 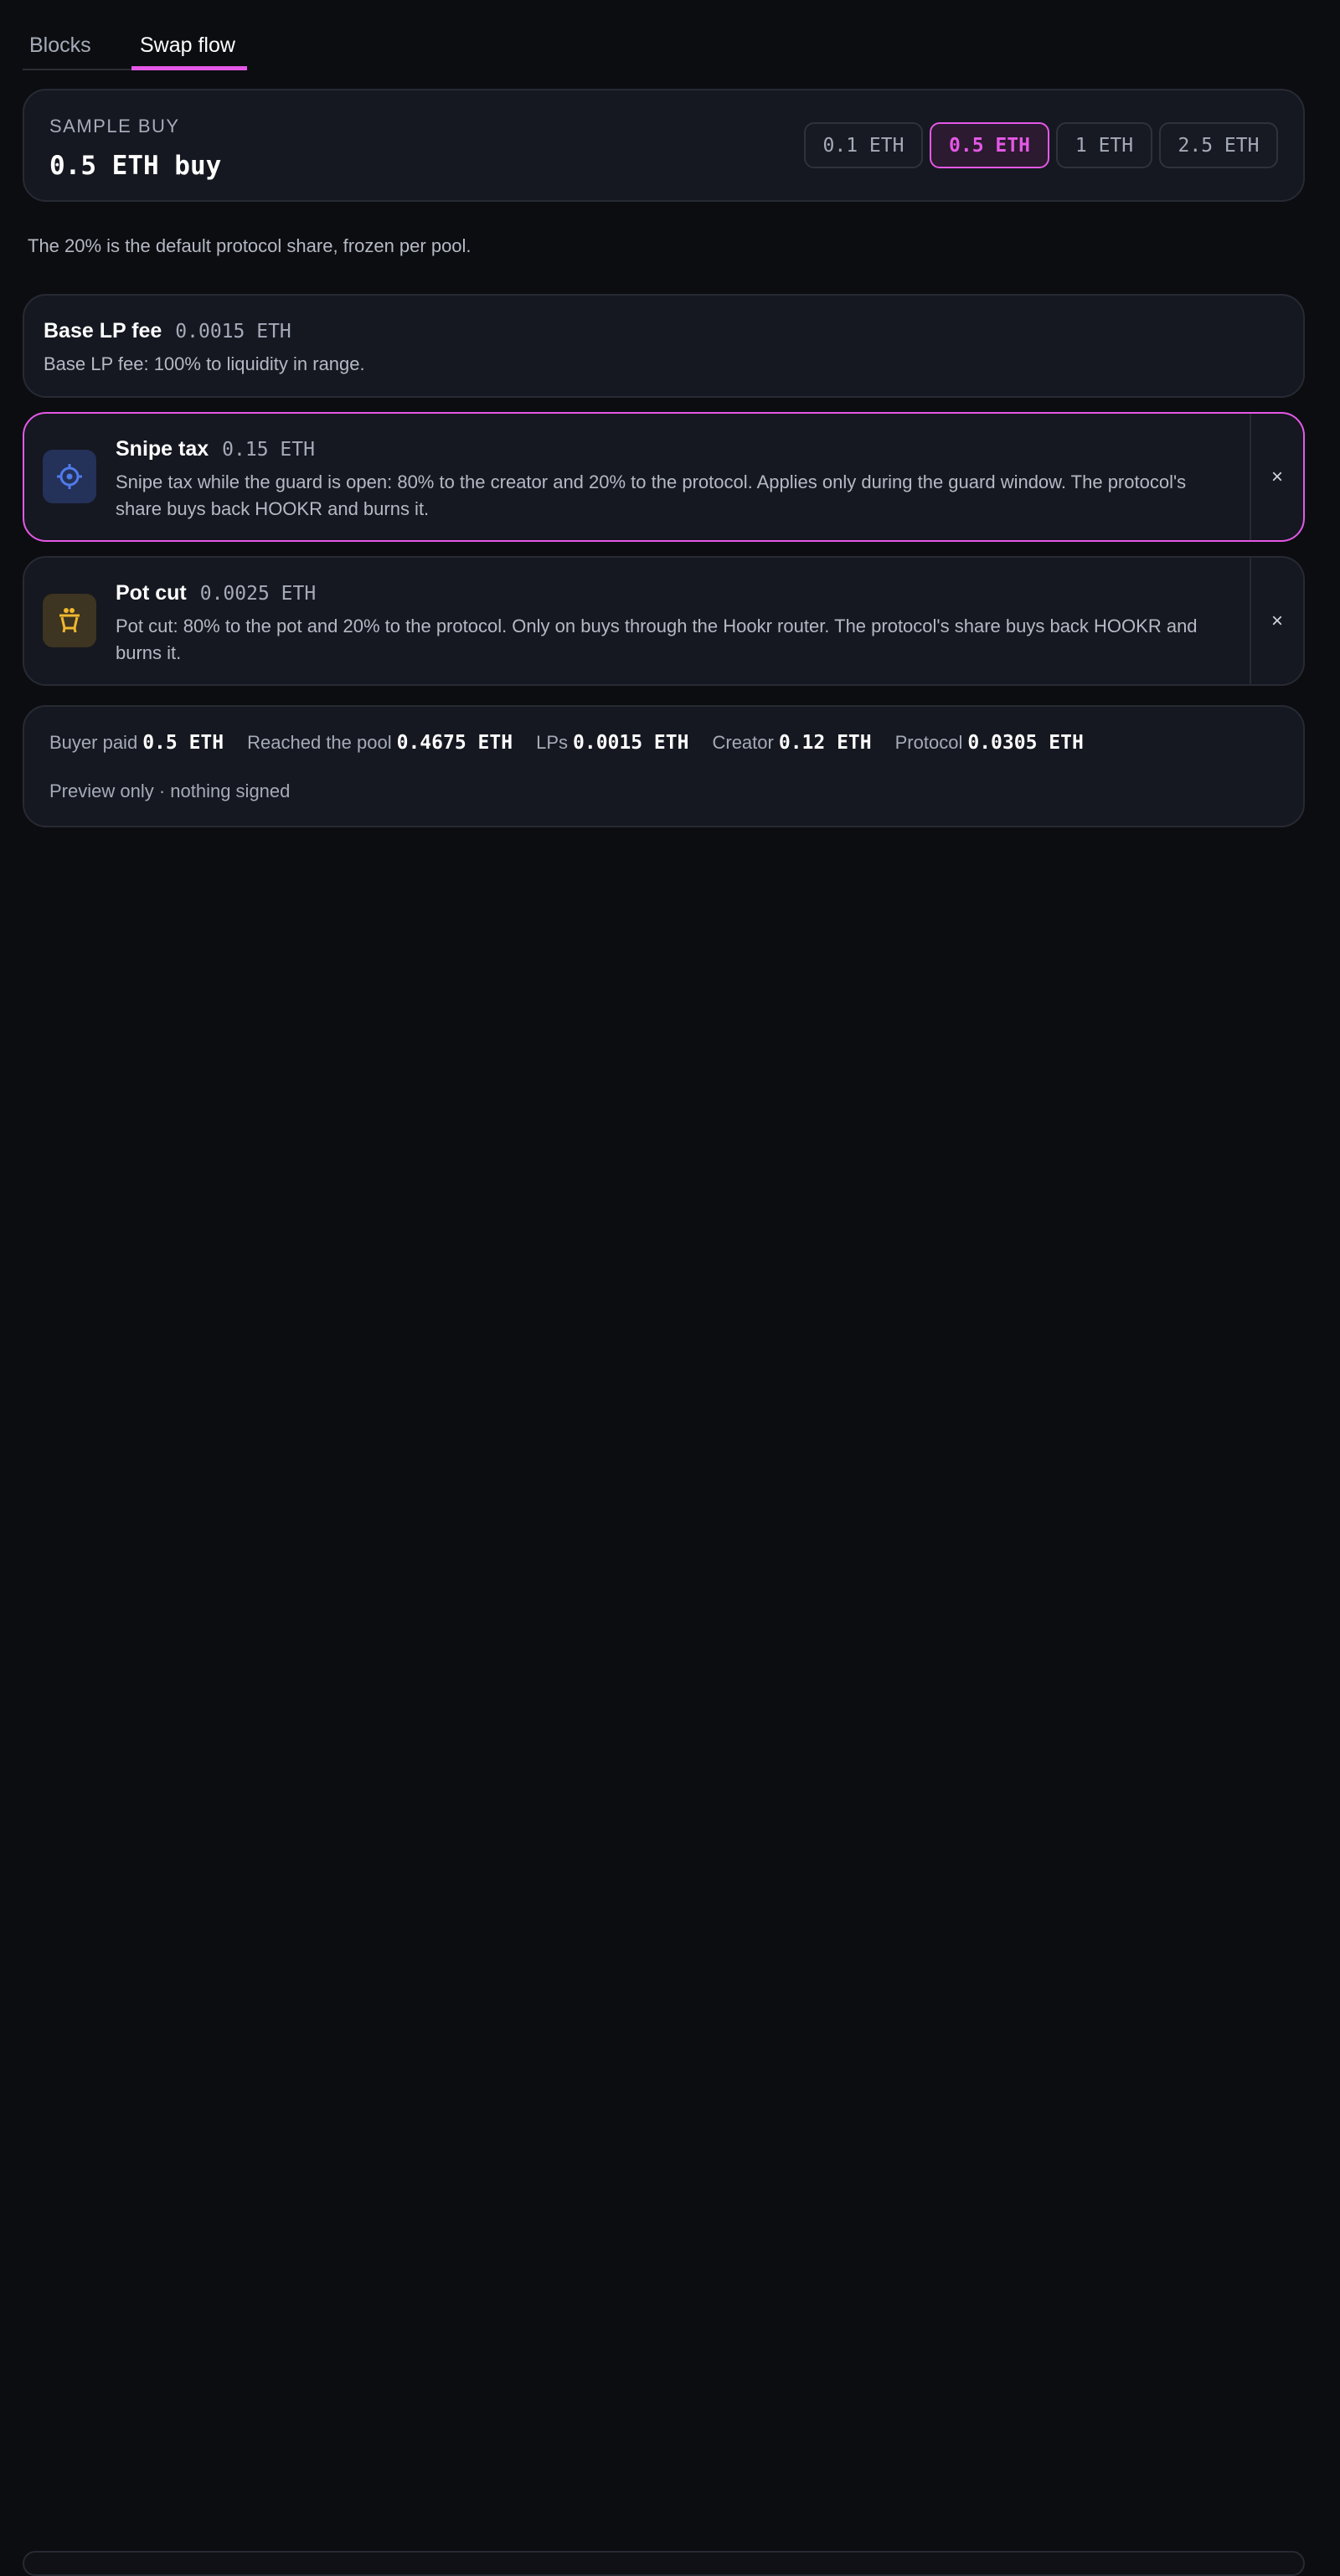 What do you see at coordinates (114, 126) in the screenshot?
I see `sample-buy-label: SAMPLE BUY` at bounding box center [114, 126].